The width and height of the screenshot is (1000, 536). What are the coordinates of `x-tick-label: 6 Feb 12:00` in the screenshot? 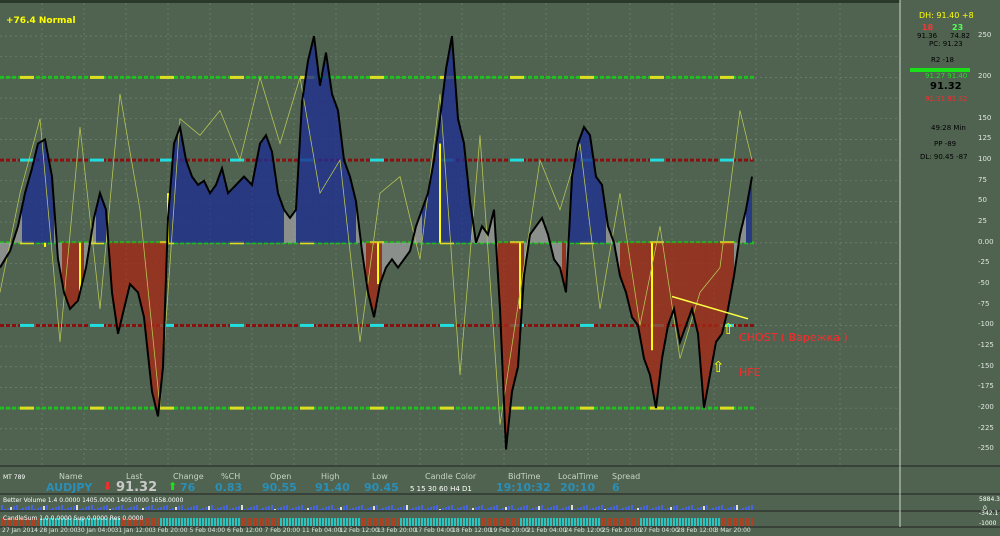 It's located at (245, 530).